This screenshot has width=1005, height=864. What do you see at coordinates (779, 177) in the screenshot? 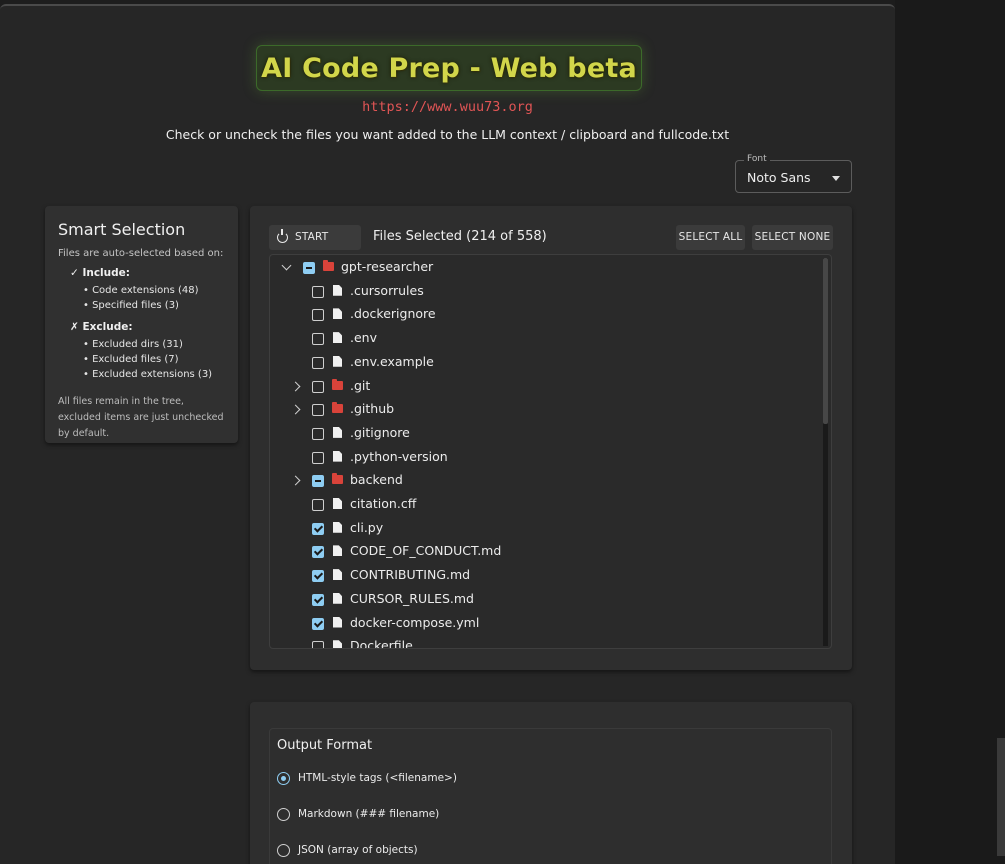
I see `font-select-value: Noto Sans` at bounding box center [779, 177].